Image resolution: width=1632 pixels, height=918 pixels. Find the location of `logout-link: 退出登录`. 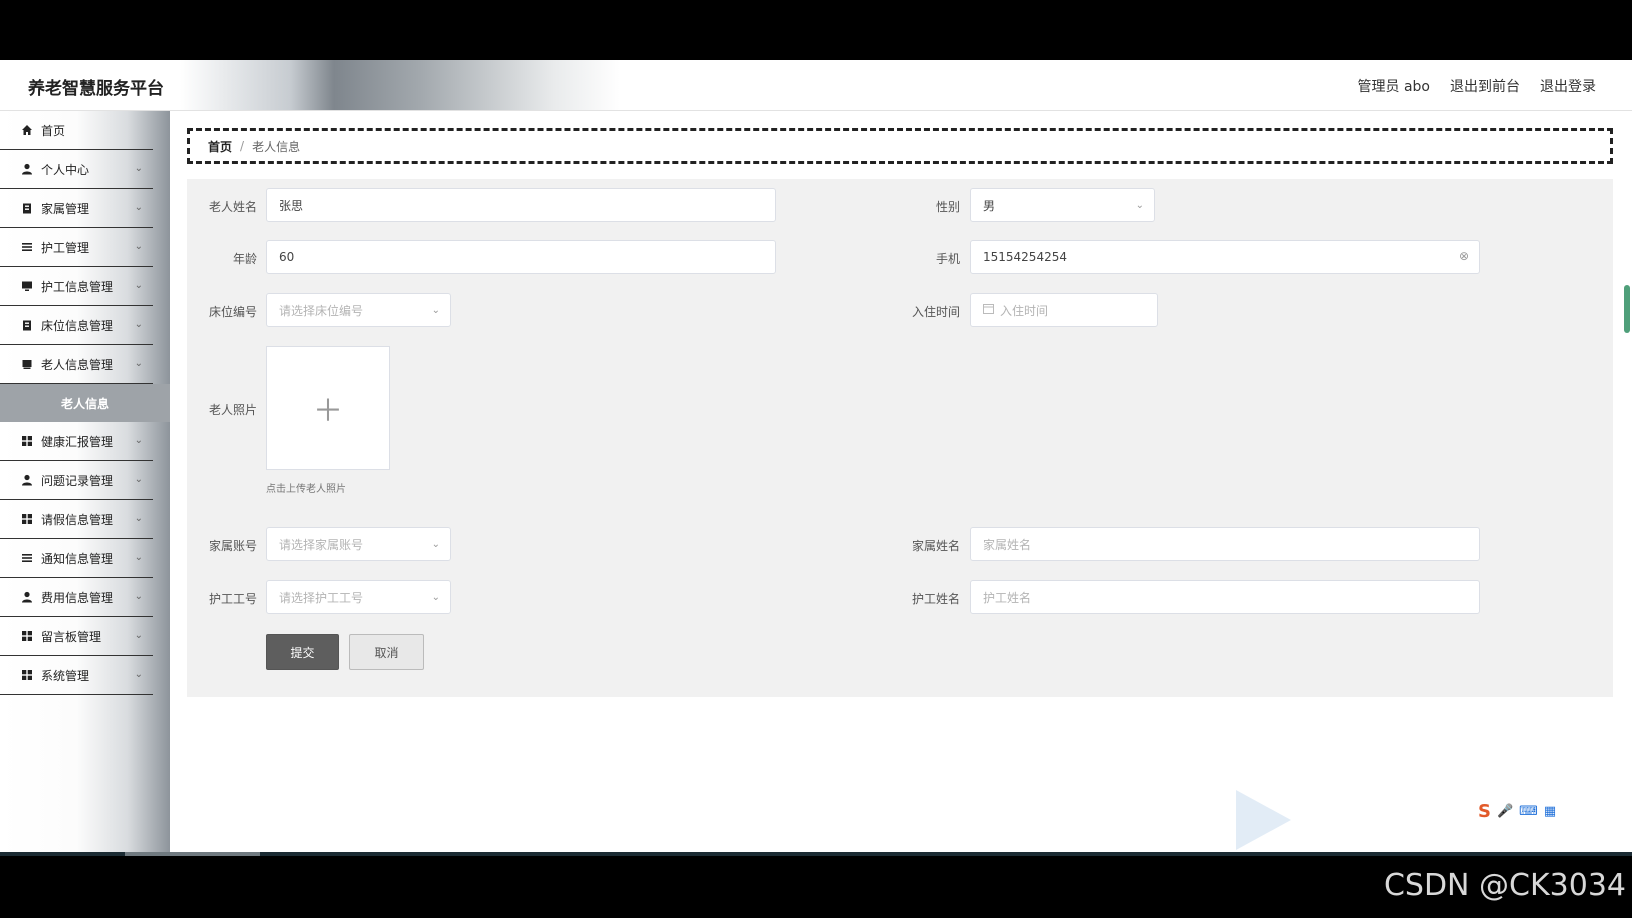

logout-link: 退出登录 is located at coordinates (1568, 86).